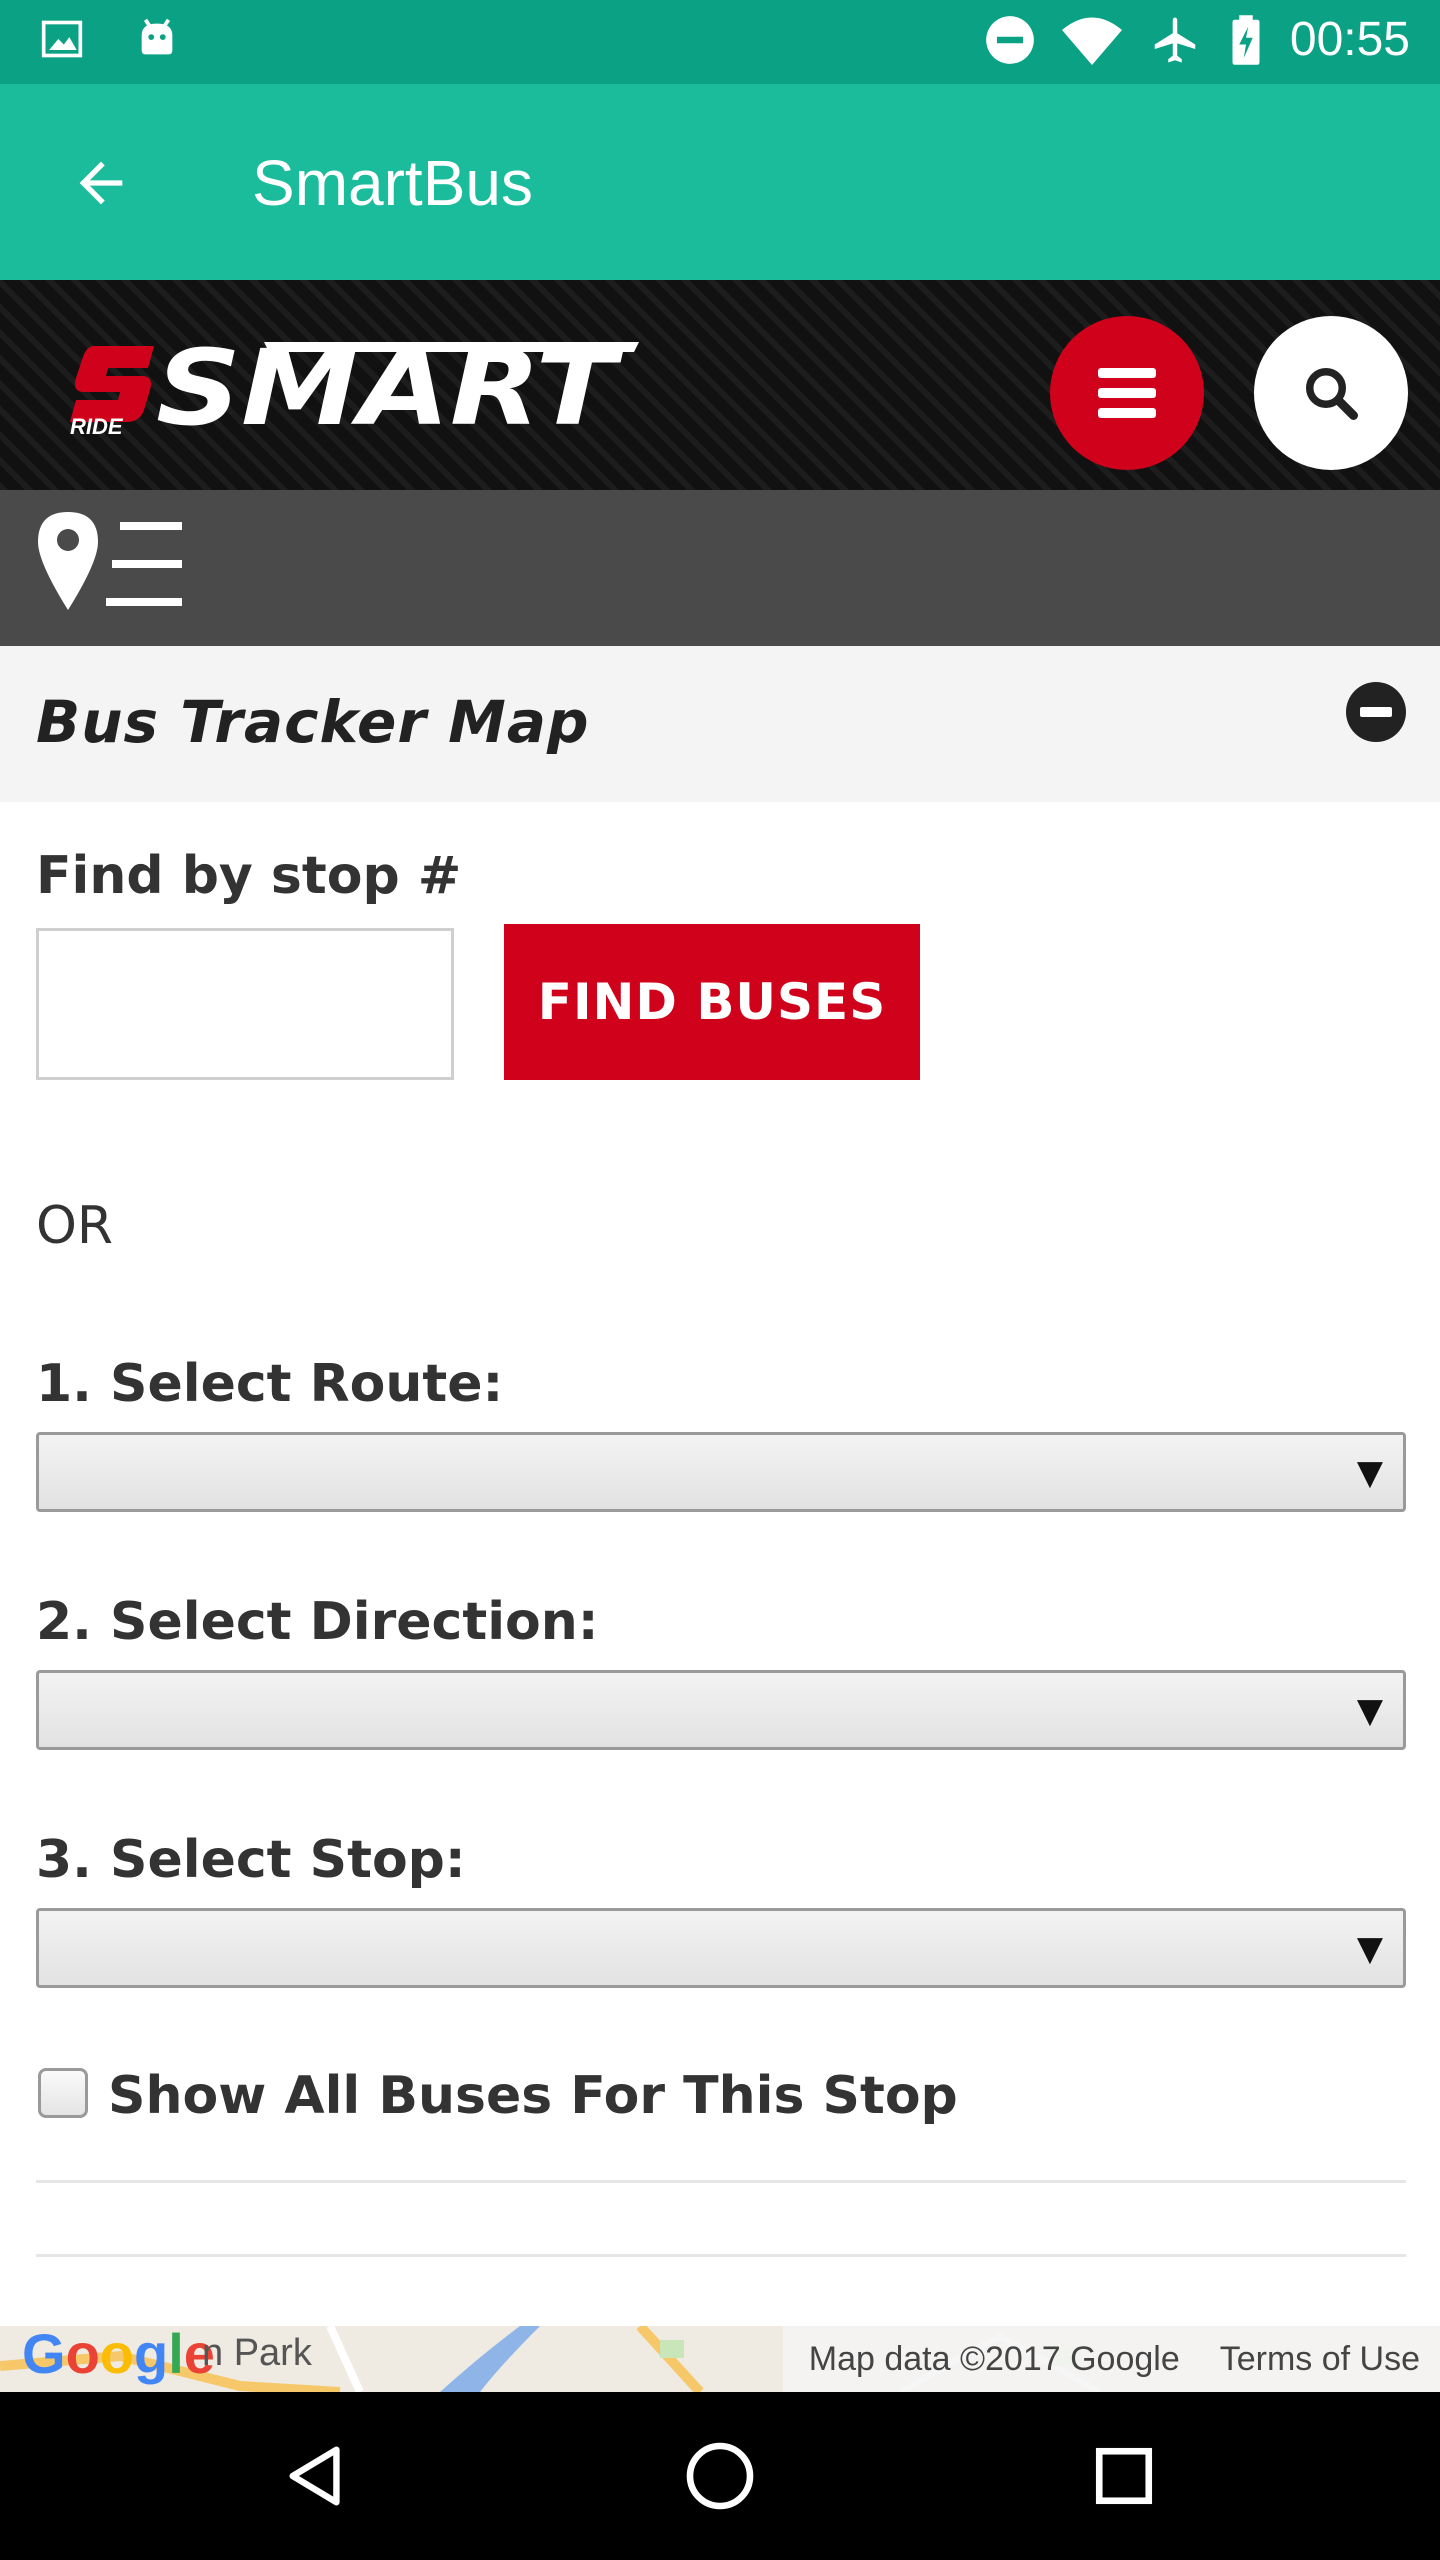 The image size is (1440, 2560). I want to click on nav-back-button, so click(316, 2476).